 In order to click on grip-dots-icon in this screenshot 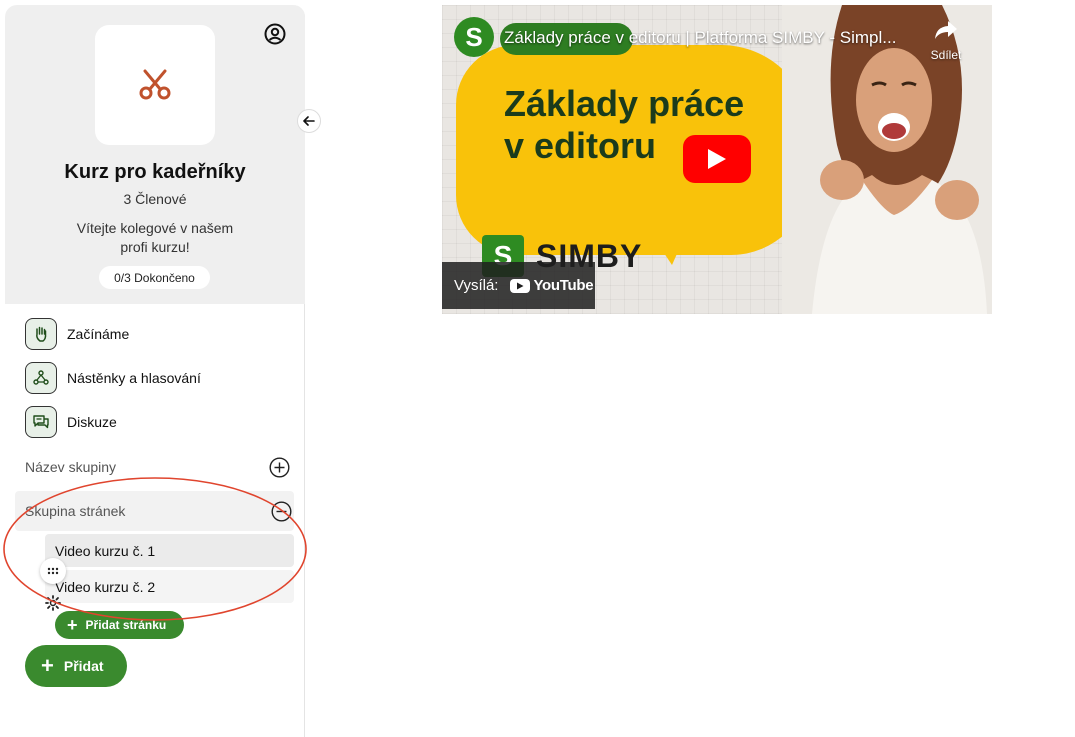, I will do `click(53, 571)`.